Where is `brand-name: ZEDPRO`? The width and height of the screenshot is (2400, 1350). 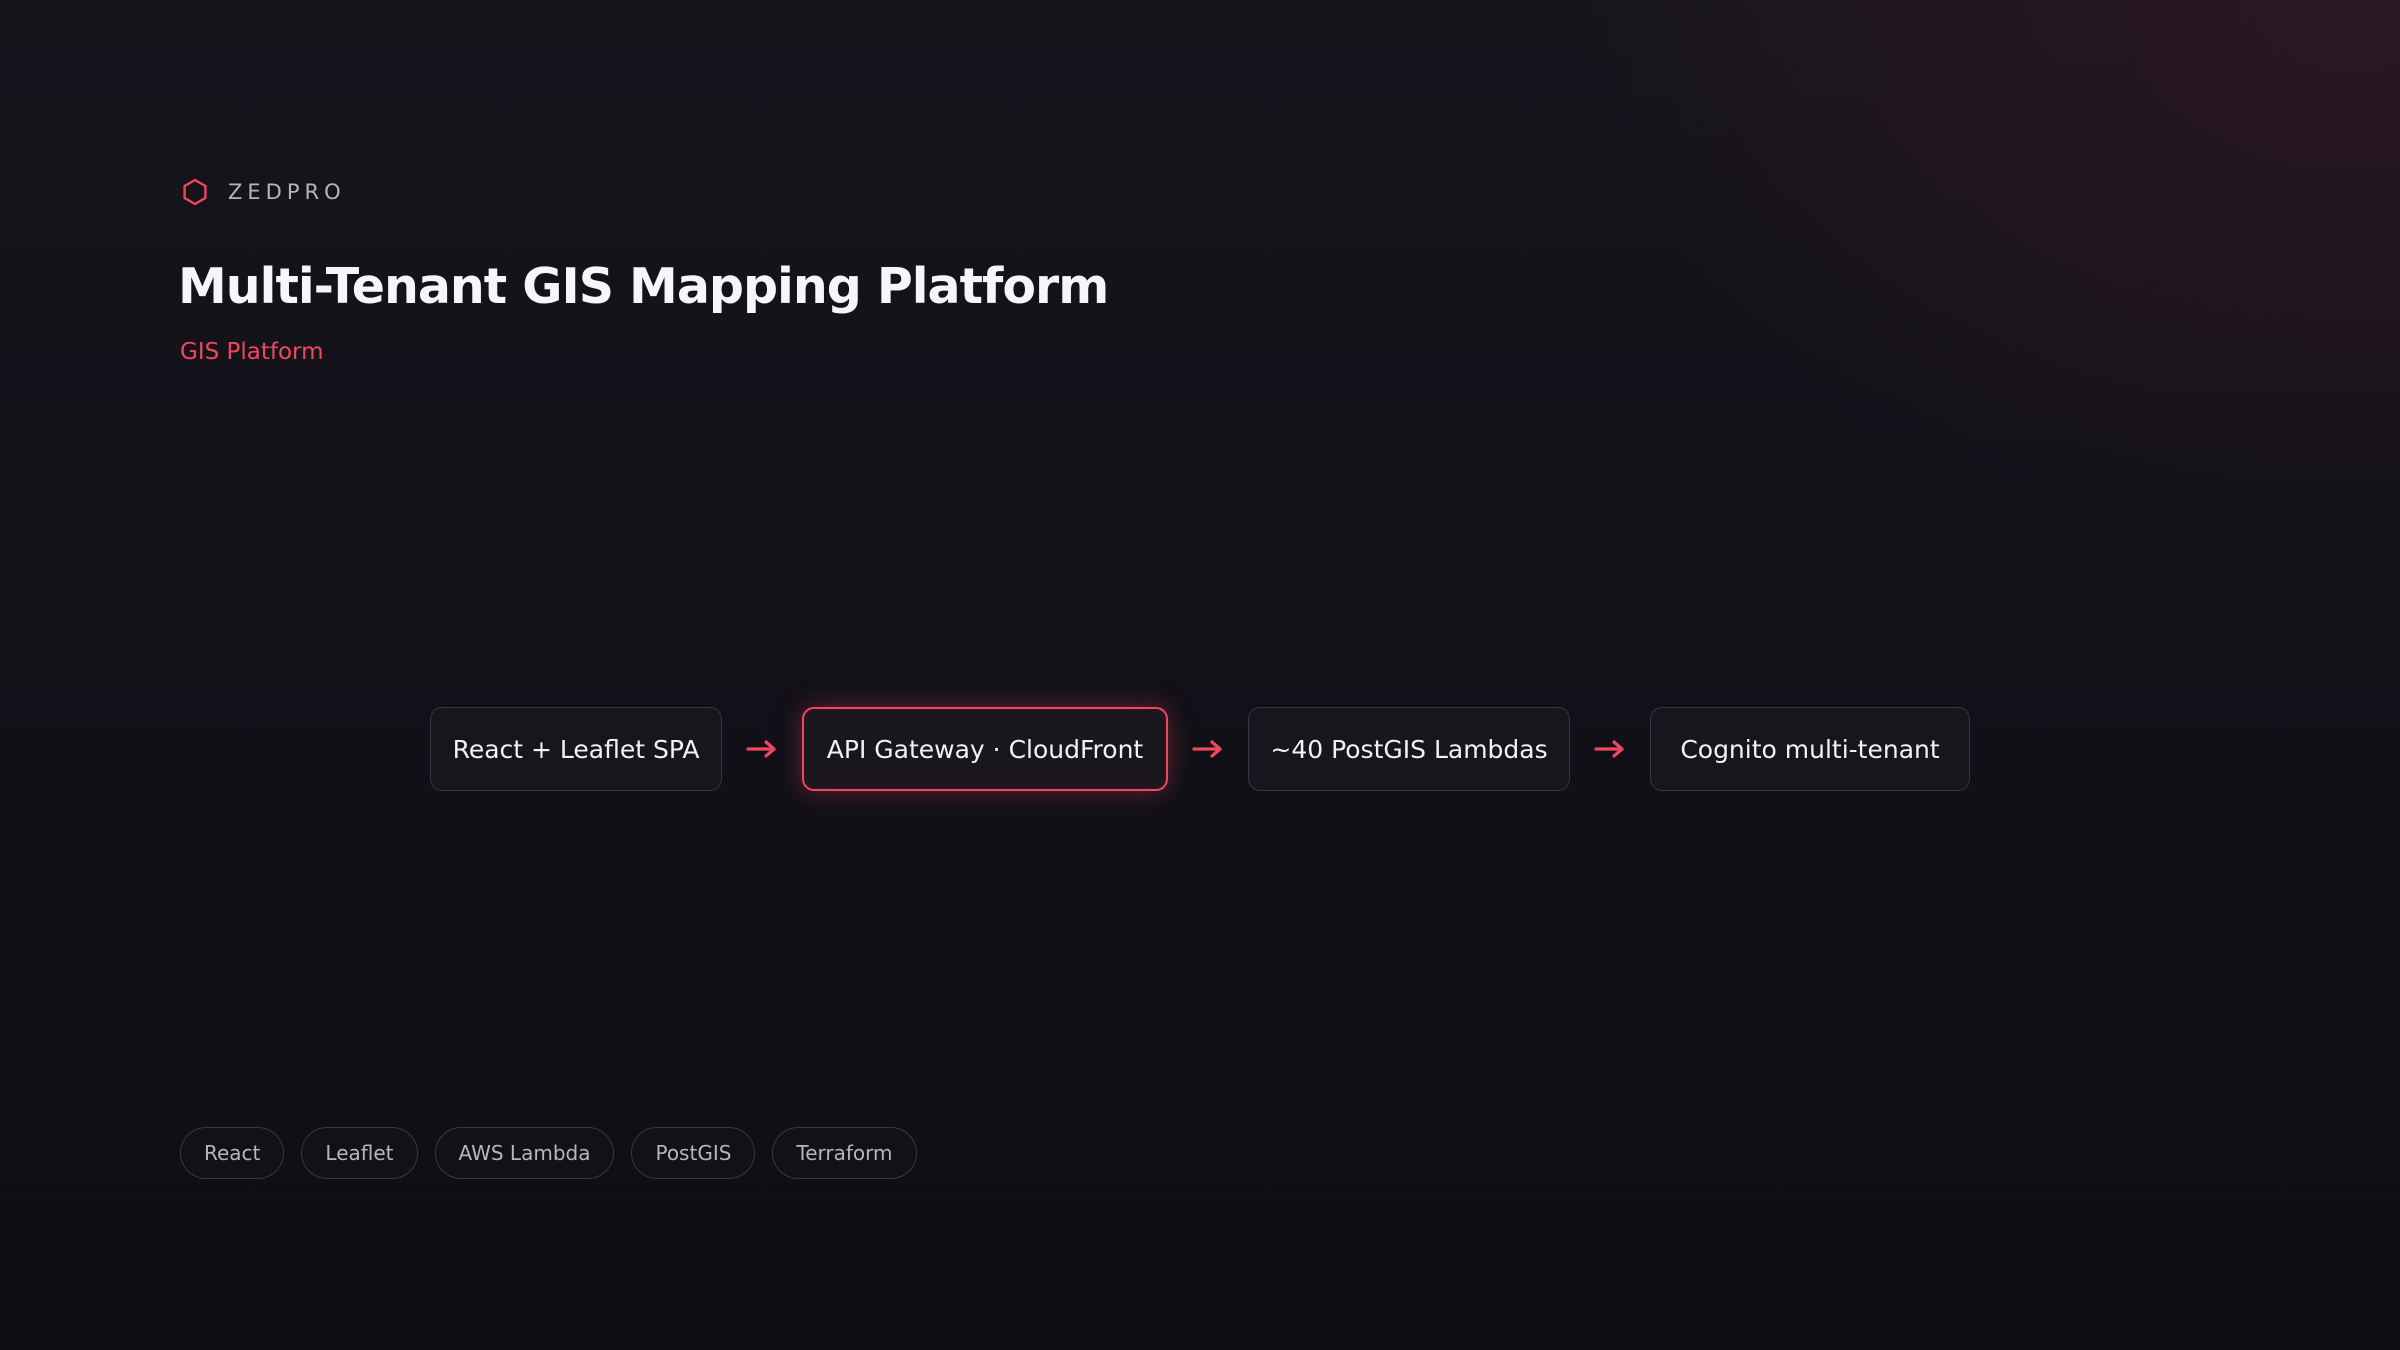 brand-name: ZEDPRO is located at coordinates (287, 192).